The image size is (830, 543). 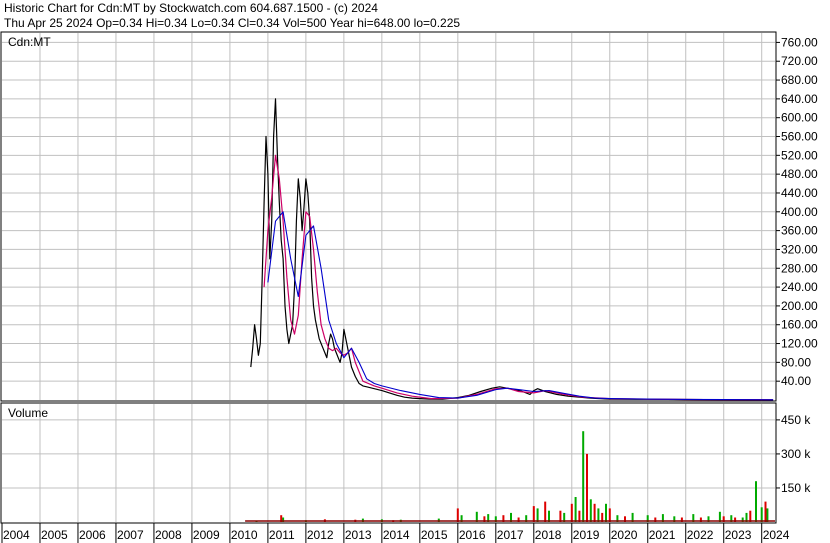 I want to click on x-tick-label: 2016, so click(x=472, y=535).